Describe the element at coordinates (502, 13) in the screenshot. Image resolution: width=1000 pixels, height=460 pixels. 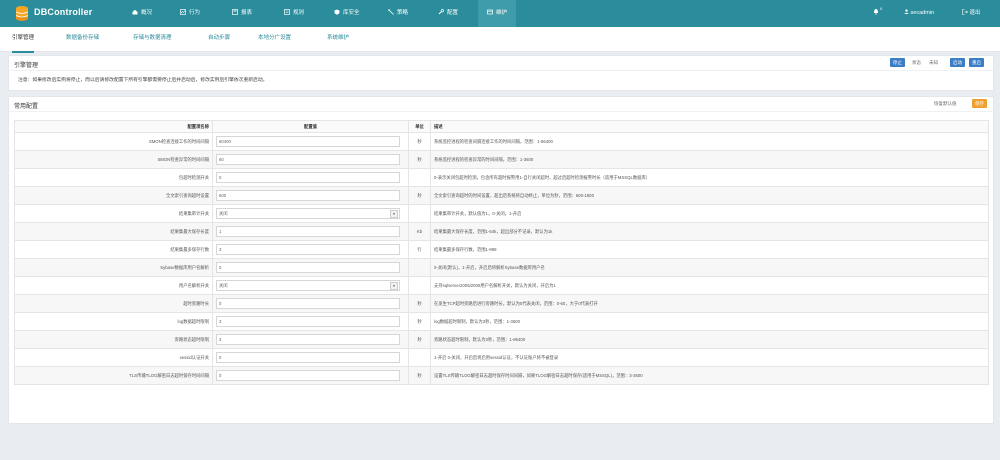
I see `nav-label: 维护` at that location.